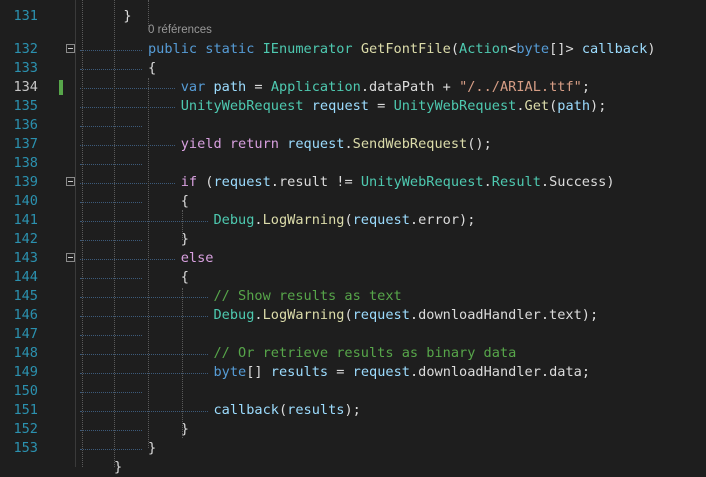  I want to click on line-number: 145, so click(25, 296).